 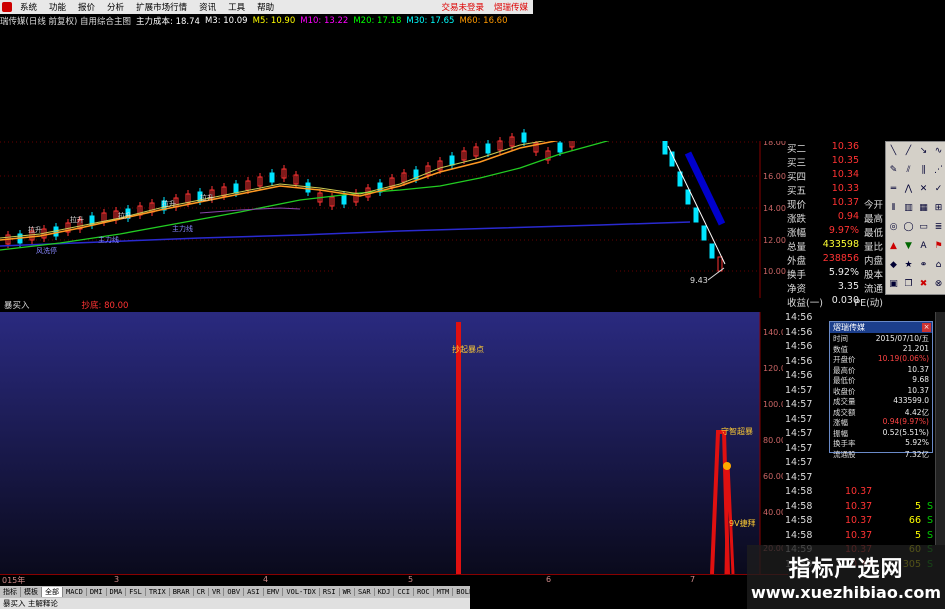 I want to click on tab-8: BRAR, so click(x=182, y=592).